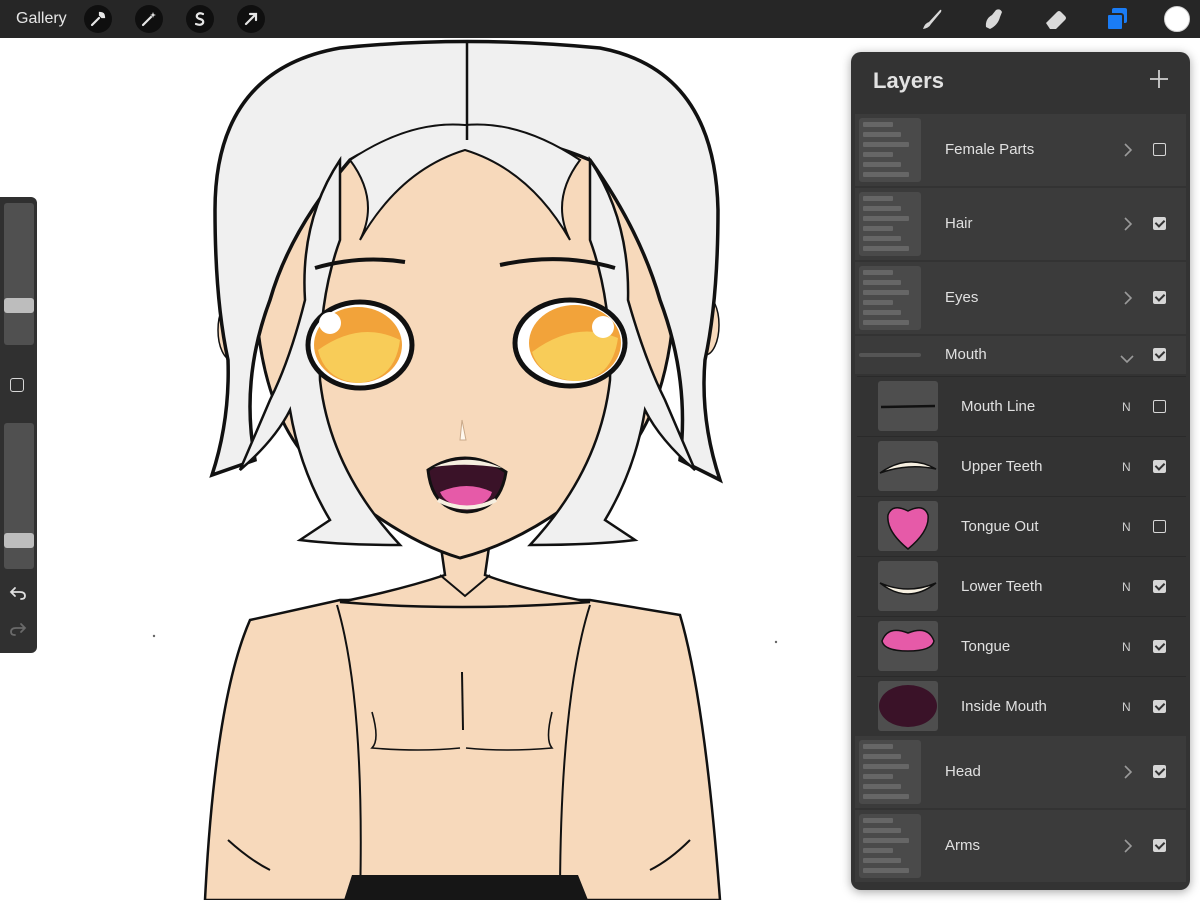  Describe the element at coordinates (932, 19) in the screenshot. I see `brush-icon` at that location.